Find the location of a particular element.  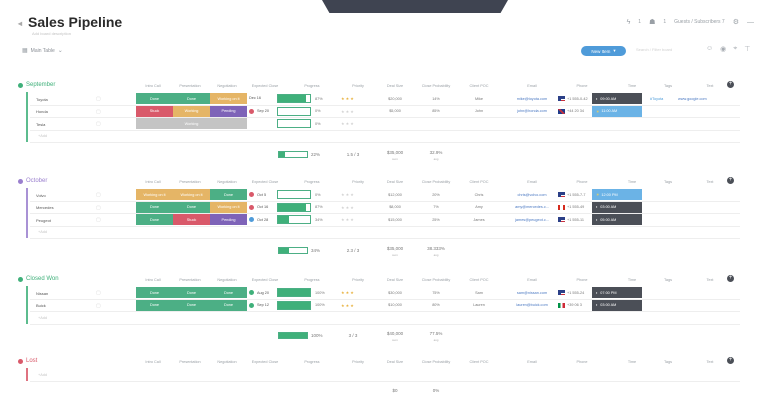

deal-size: $5,000 is located at coordinates (395, 111).